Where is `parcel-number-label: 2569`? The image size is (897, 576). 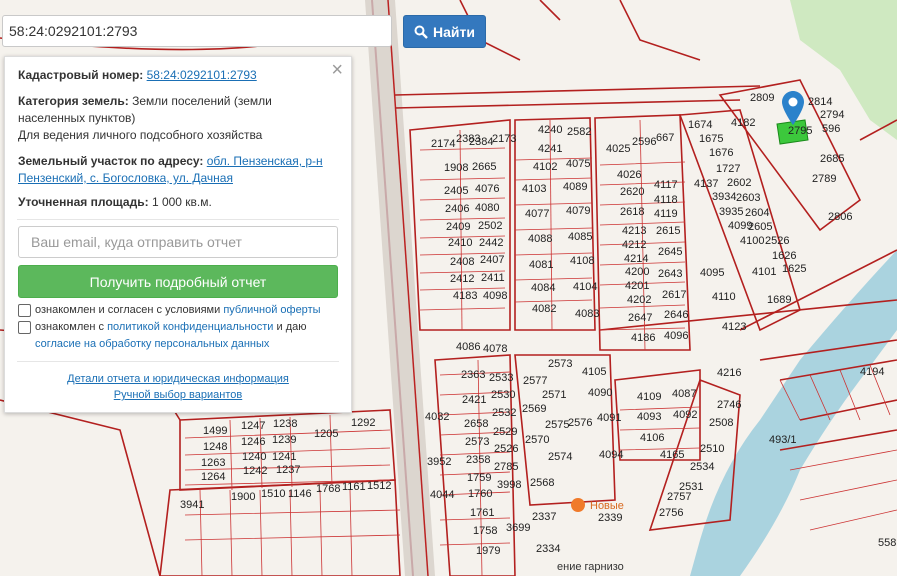 parcel-number-label: 2569 is located at coordinates (534, 409).